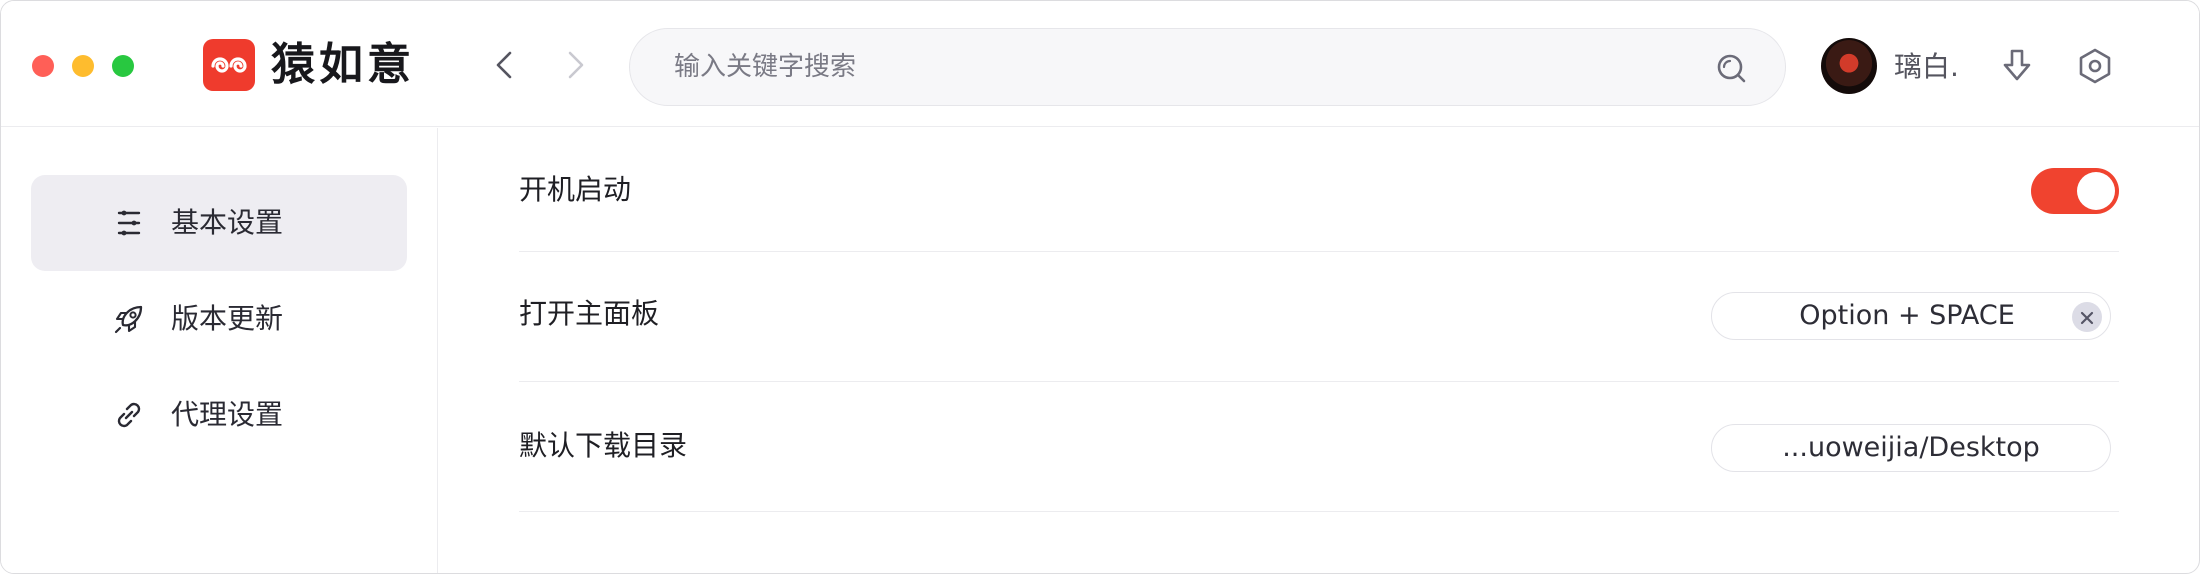 Image resolution: width=2200 pixels, height=574 pixels. I want to click on sidebar-item-label: 版本更新, so click(227, 318).